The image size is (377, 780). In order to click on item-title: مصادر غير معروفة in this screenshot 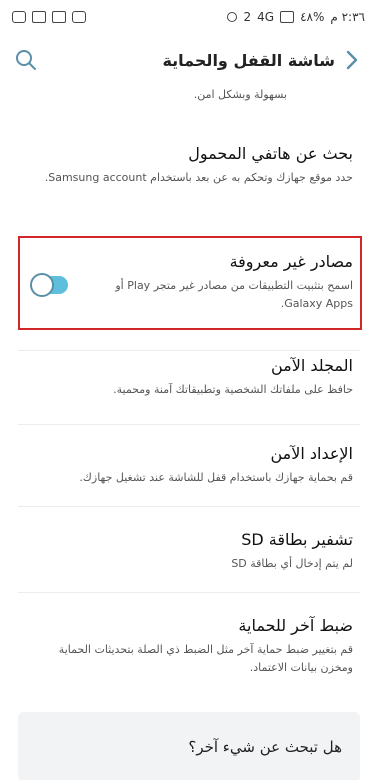, I will do `click(291, 261)`.